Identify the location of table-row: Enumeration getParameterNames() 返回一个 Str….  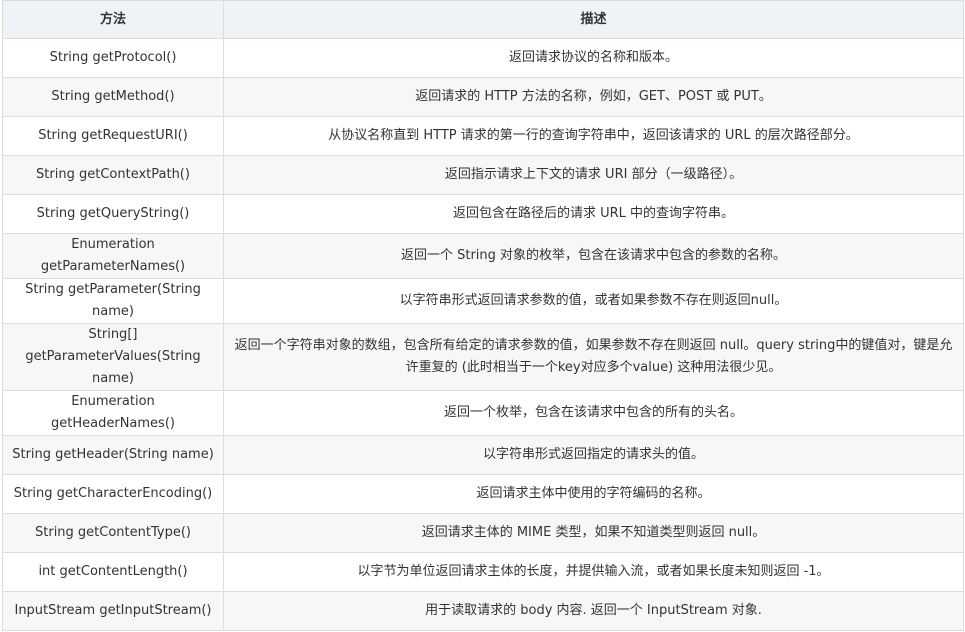
(483, 256).